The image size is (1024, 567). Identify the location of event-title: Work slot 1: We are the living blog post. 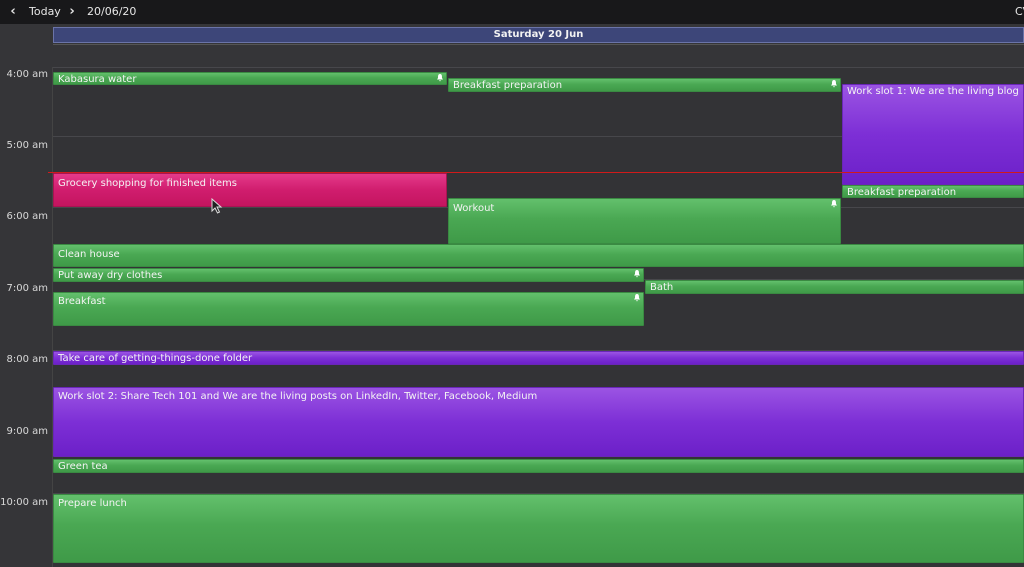
(935, 91).